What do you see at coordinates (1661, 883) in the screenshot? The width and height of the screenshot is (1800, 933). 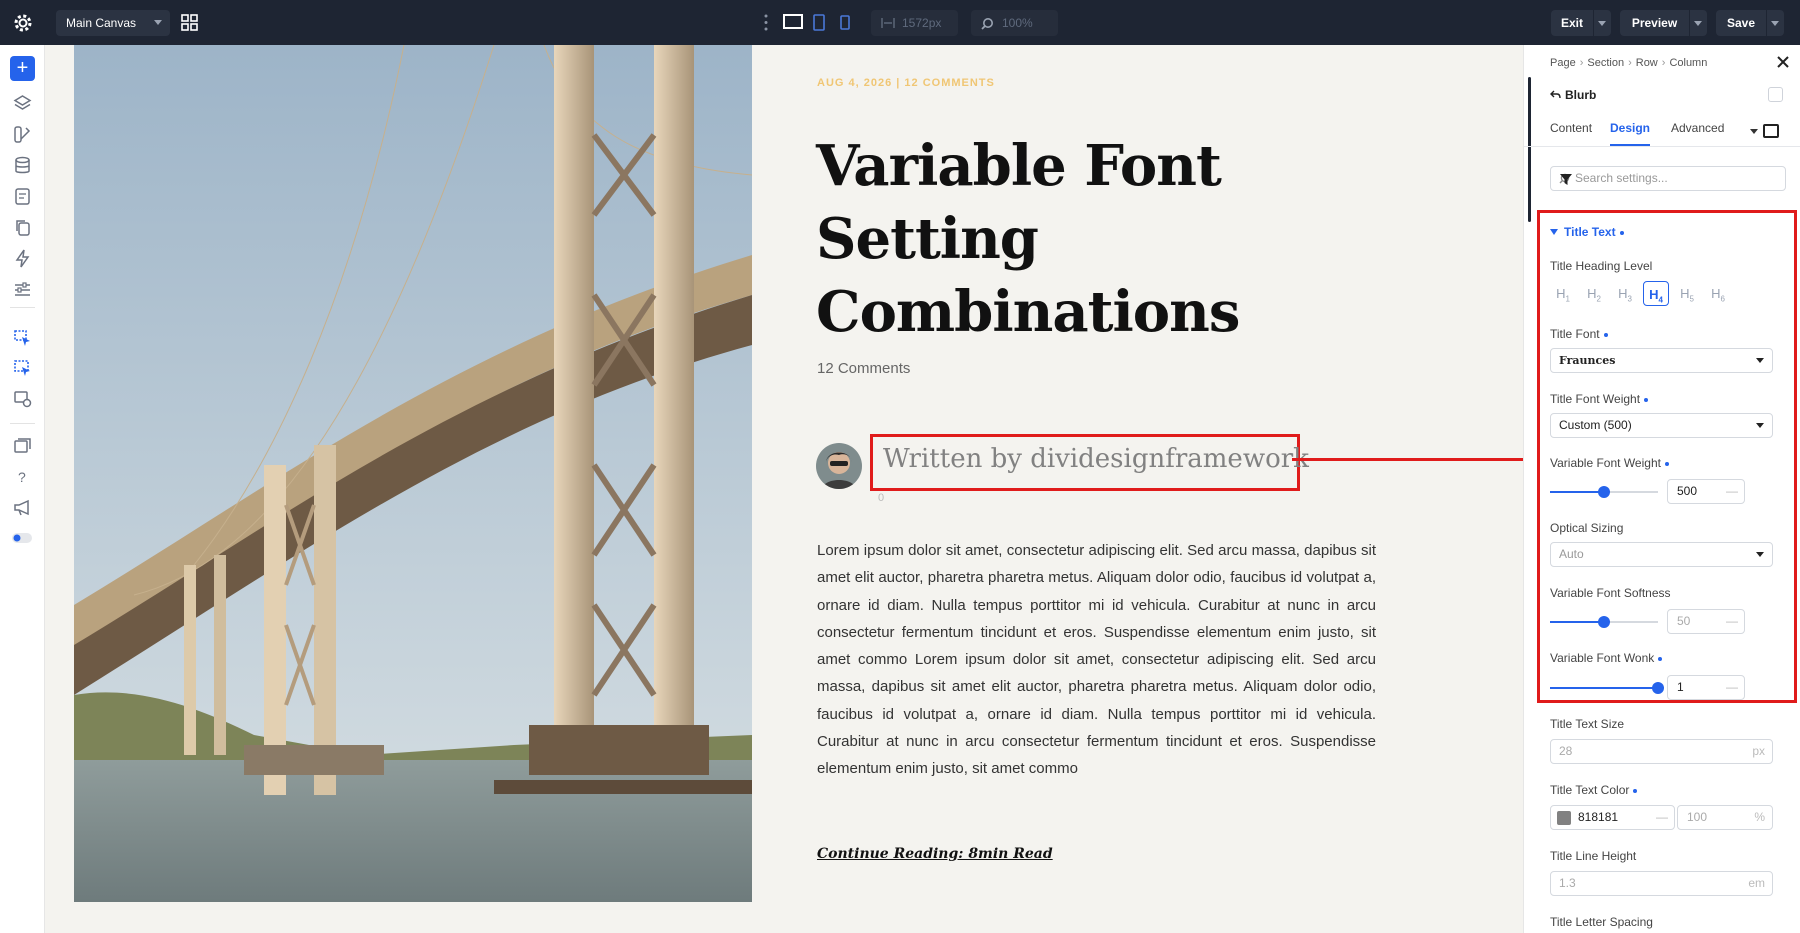 I see `title-line-height-input: 1.3 em` at bounding box center [1661, 883].